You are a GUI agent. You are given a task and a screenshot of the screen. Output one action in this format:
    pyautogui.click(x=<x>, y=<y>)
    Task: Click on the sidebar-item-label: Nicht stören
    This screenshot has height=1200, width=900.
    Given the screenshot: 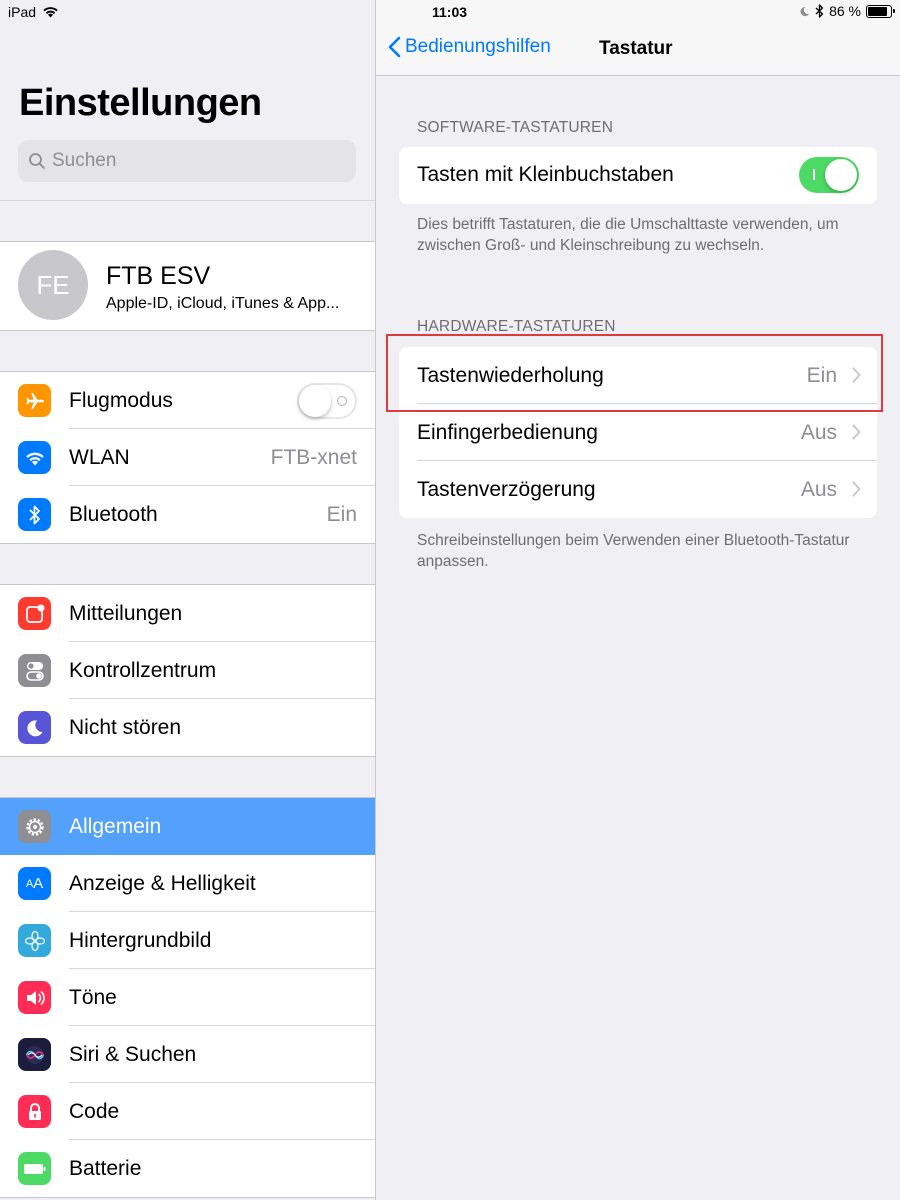 What is the action you would take?
    pyautogui.click(x=125, y=727)
    